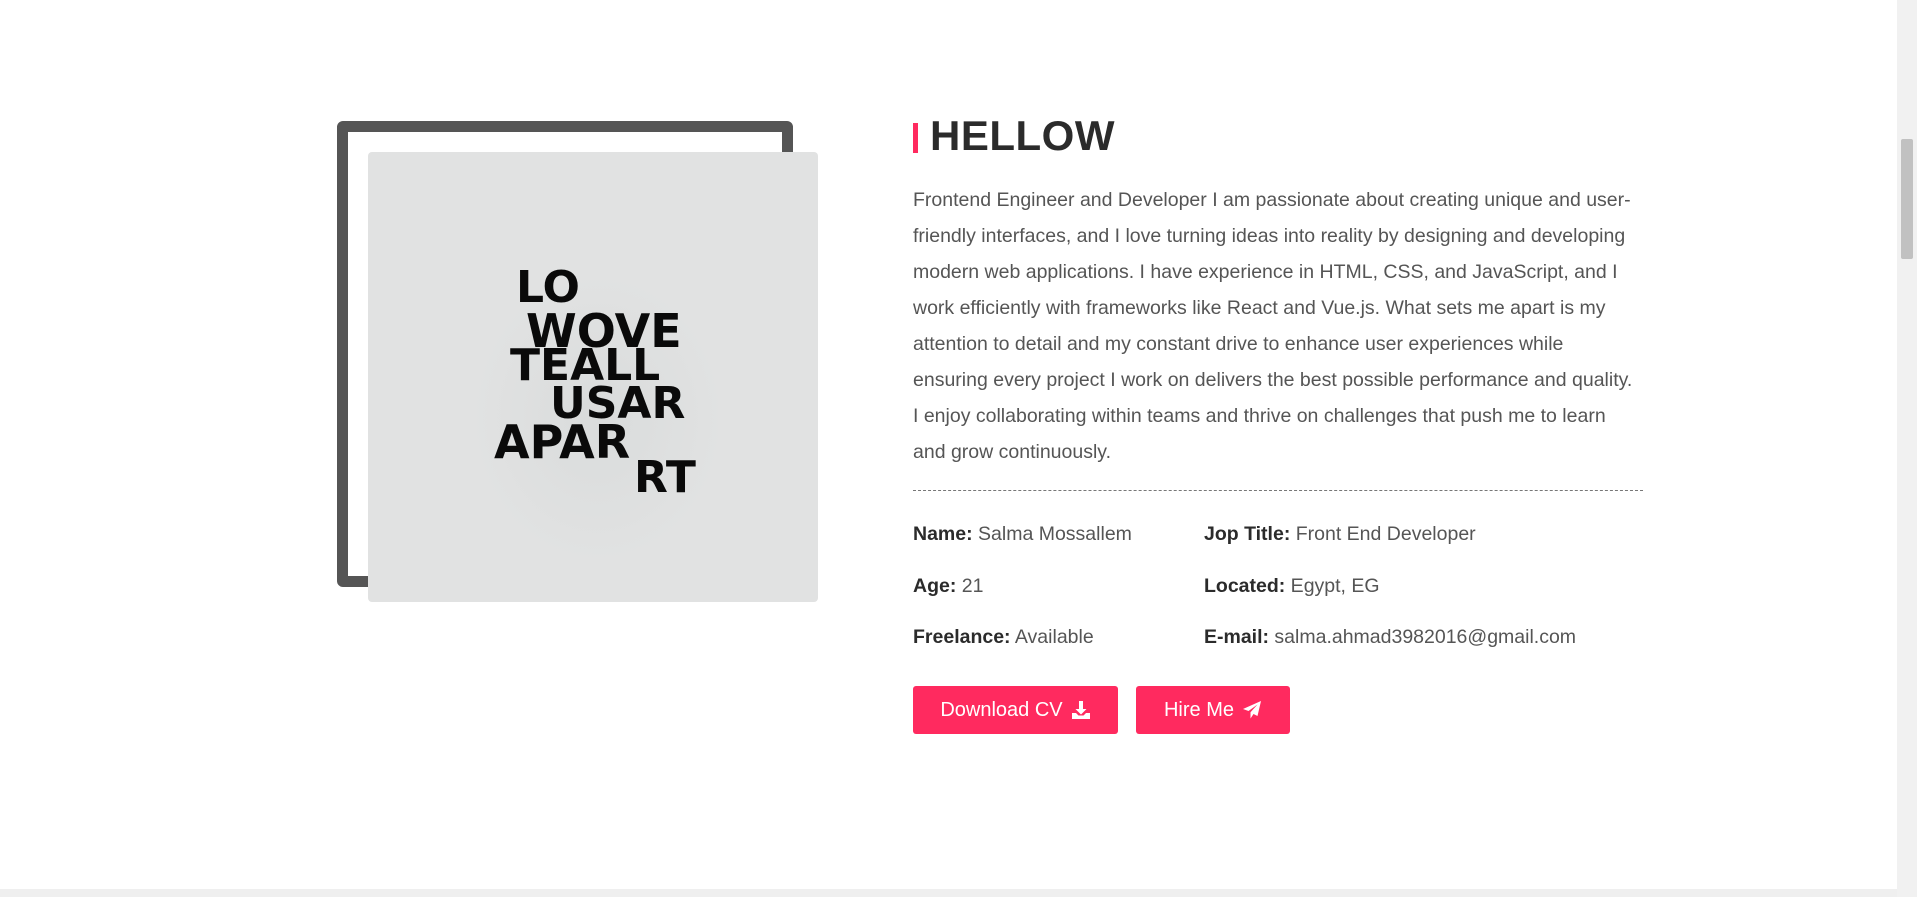 The height and width of the screenshot is (897, 1917). Describe the element at coordinates (1001, 709) in the screenshot. I see `download-cv-label: Download CV` at that location.